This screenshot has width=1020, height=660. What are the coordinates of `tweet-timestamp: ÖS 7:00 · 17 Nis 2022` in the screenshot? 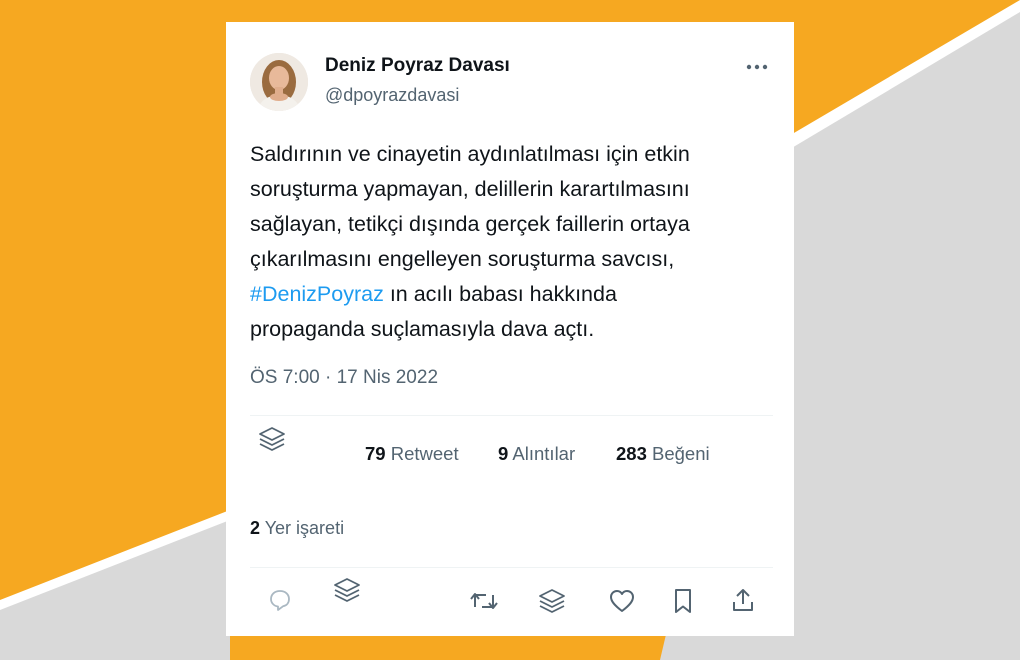 It's located at (344, 378).